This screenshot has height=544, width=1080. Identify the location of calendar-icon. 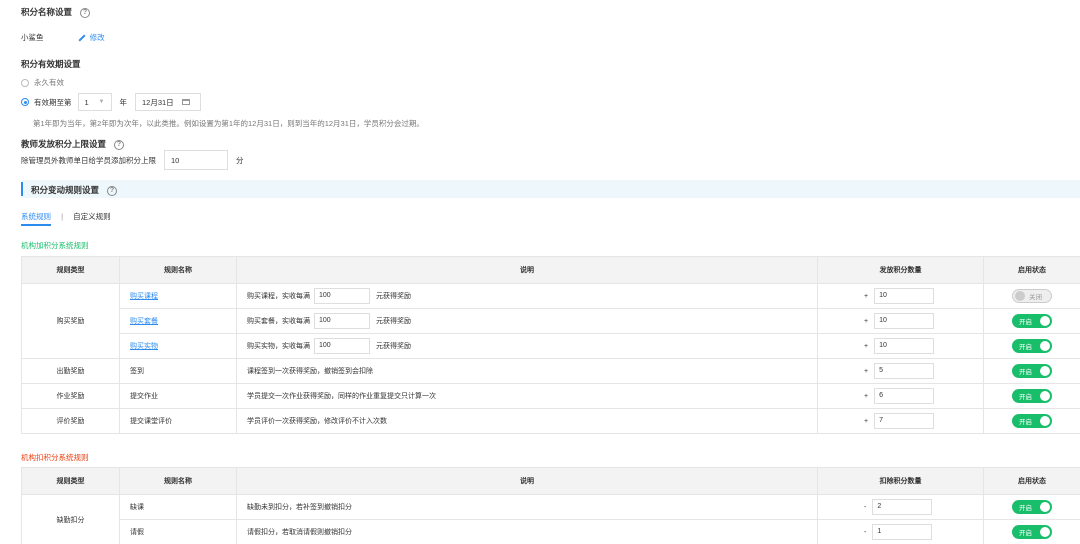
(185, 102).